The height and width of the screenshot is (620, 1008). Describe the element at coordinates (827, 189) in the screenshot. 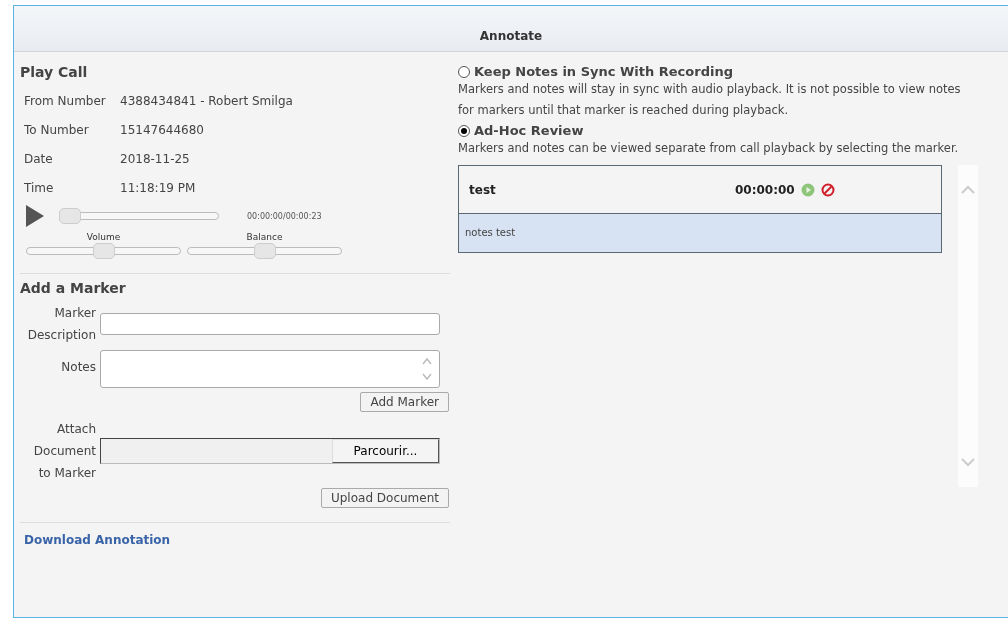

I see `delete-icon` at that location.